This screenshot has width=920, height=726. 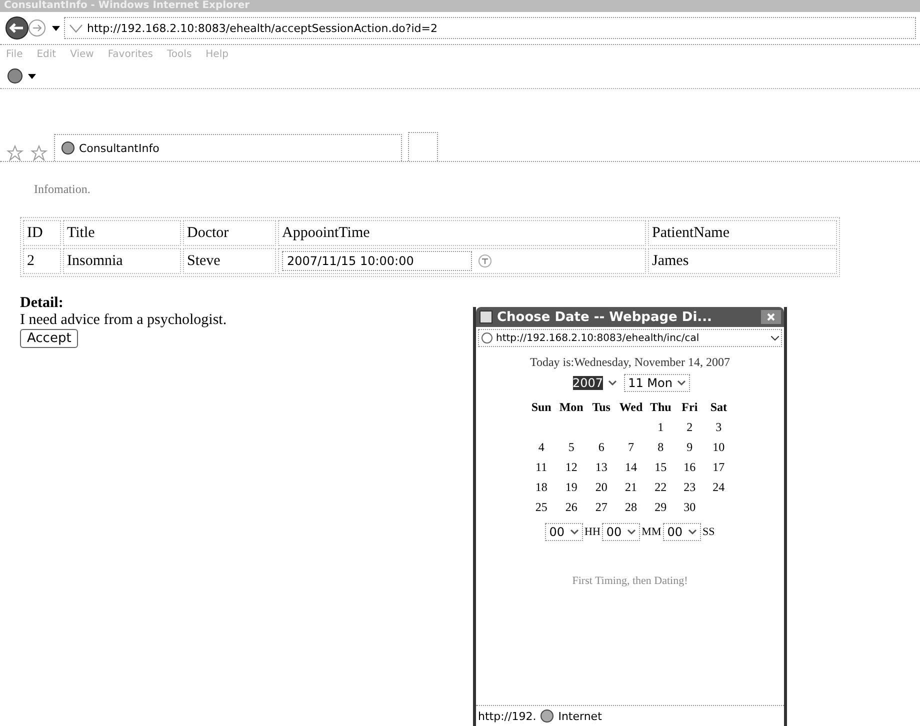 What do you see at coordinates (571, 467) in the screenshot?
I see `day-cell: 12` at bounding box center [571, 467].